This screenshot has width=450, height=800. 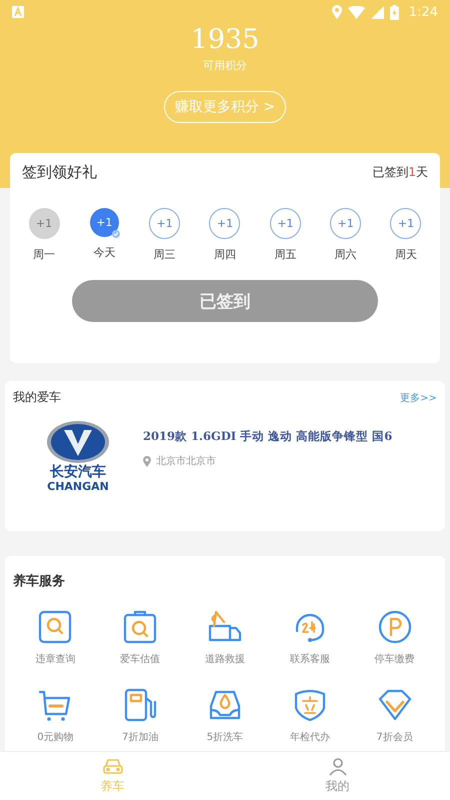 I want to click on magnifier-icon, so click(x=55, y=627).